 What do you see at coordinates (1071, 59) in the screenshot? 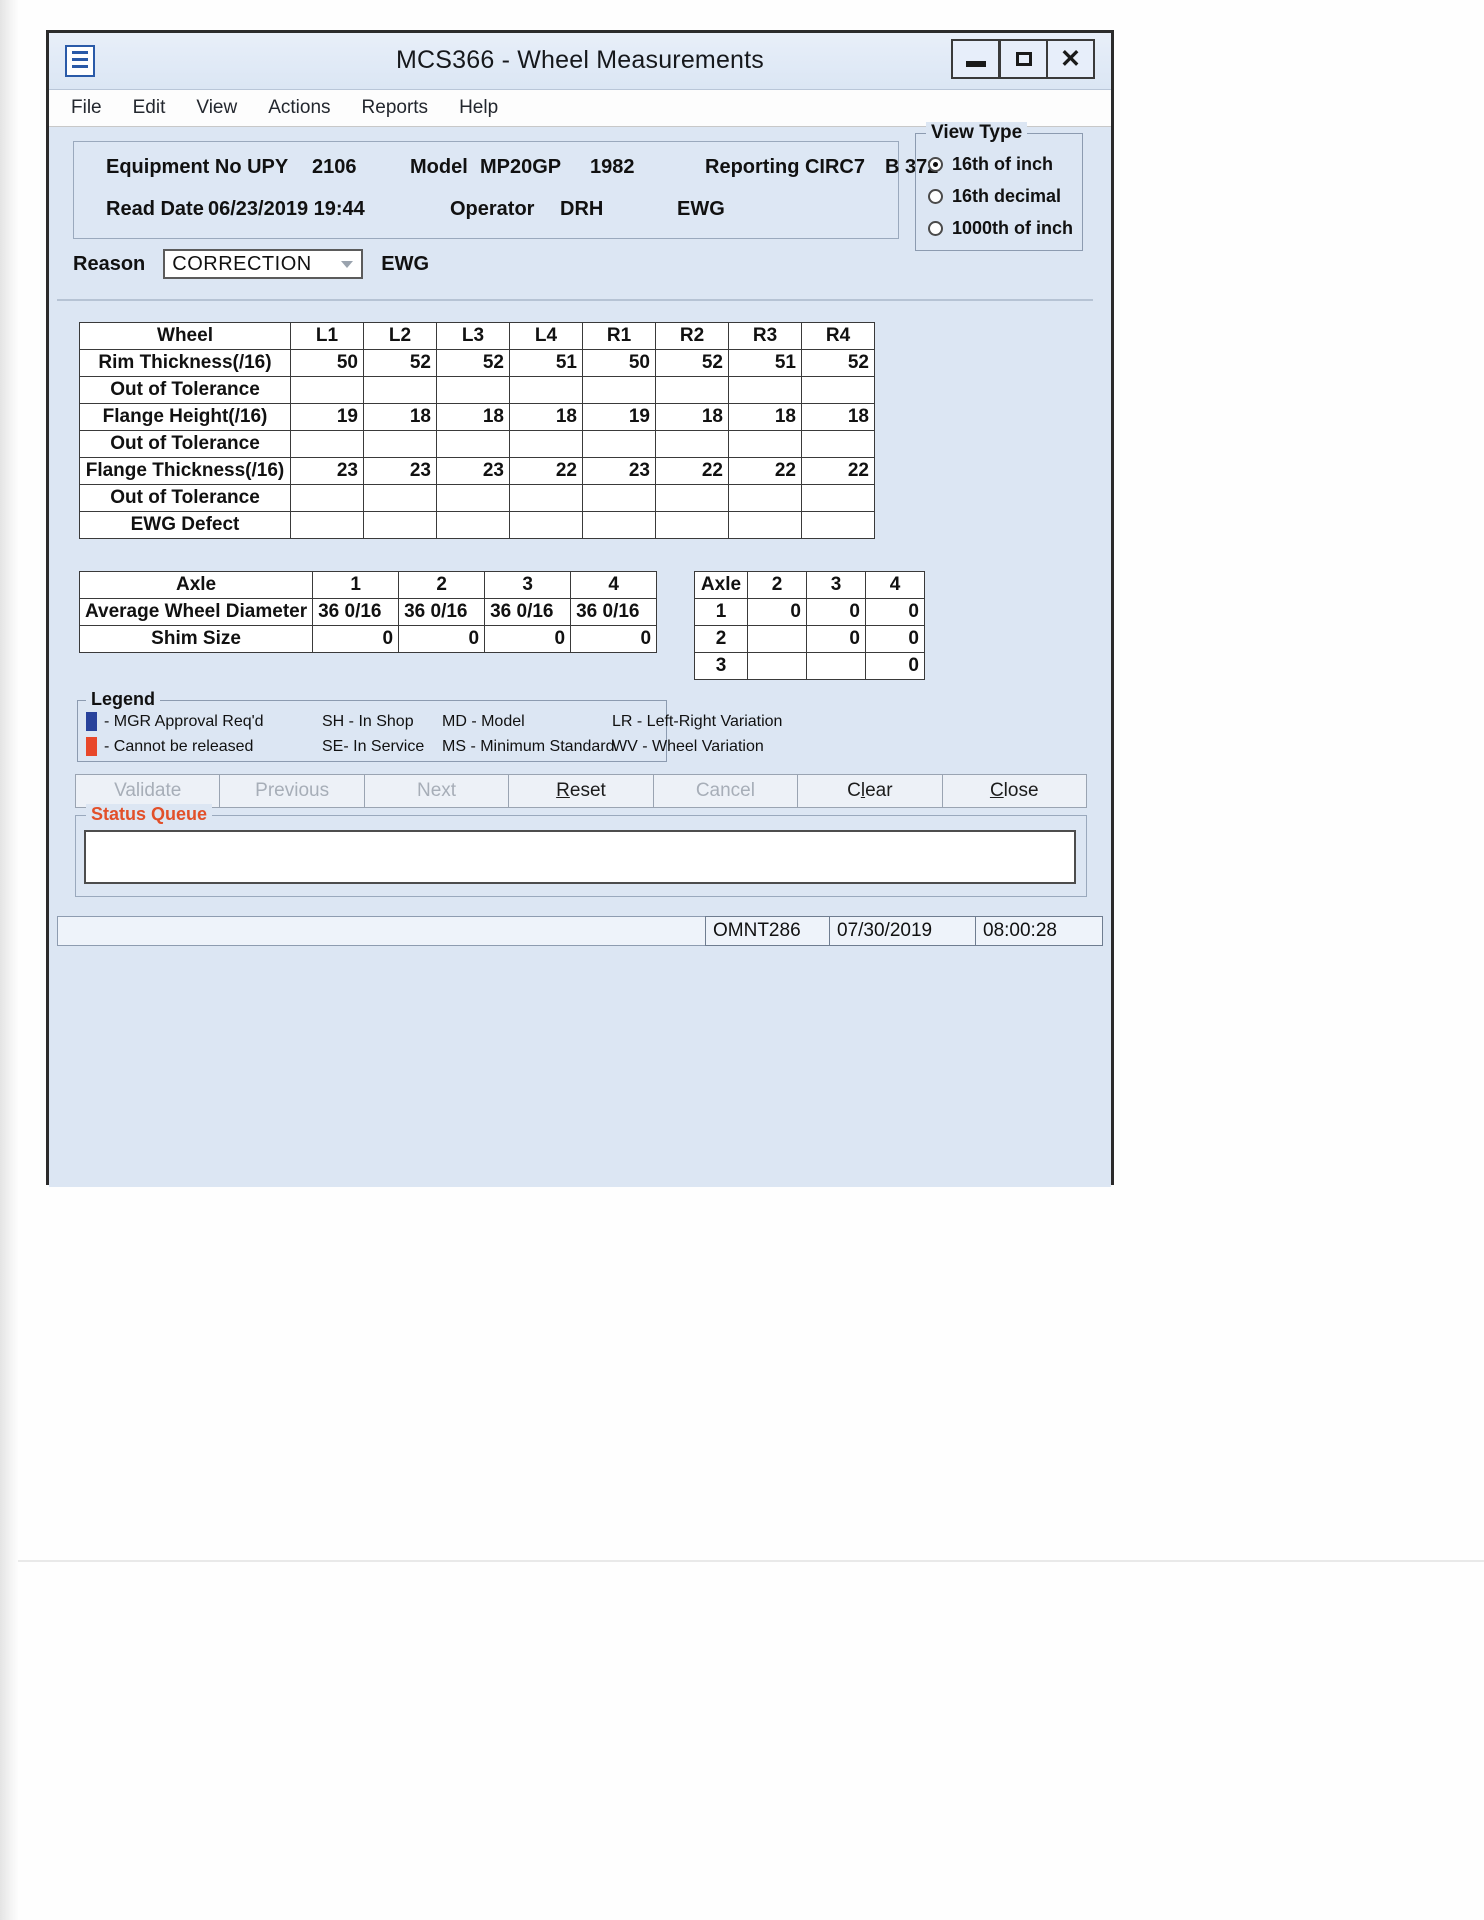
I see `close-button: ✕` at bounding box center [1071, 59].